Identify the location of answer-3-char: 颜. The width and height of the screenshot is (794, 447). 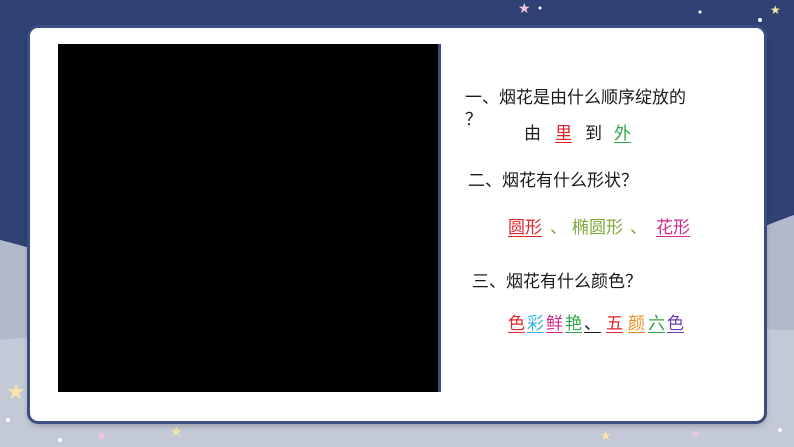
(636, 324).